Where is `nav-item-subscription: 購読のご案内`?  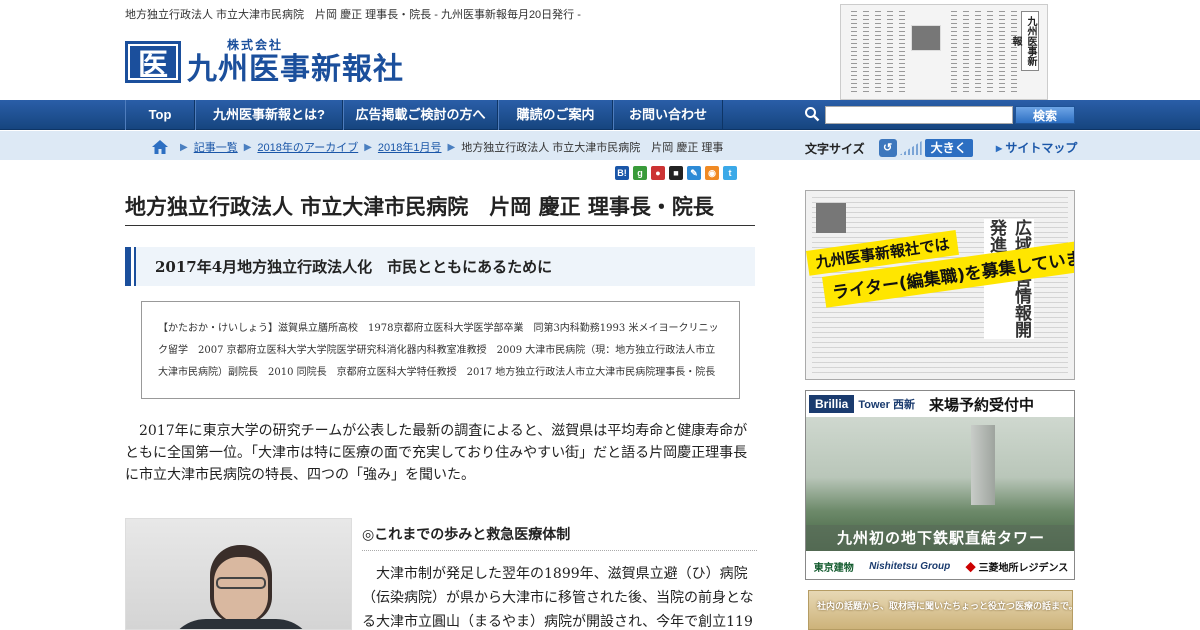 nav-item-subscription: 購読のご案内 is located at coordinates (555, 115).